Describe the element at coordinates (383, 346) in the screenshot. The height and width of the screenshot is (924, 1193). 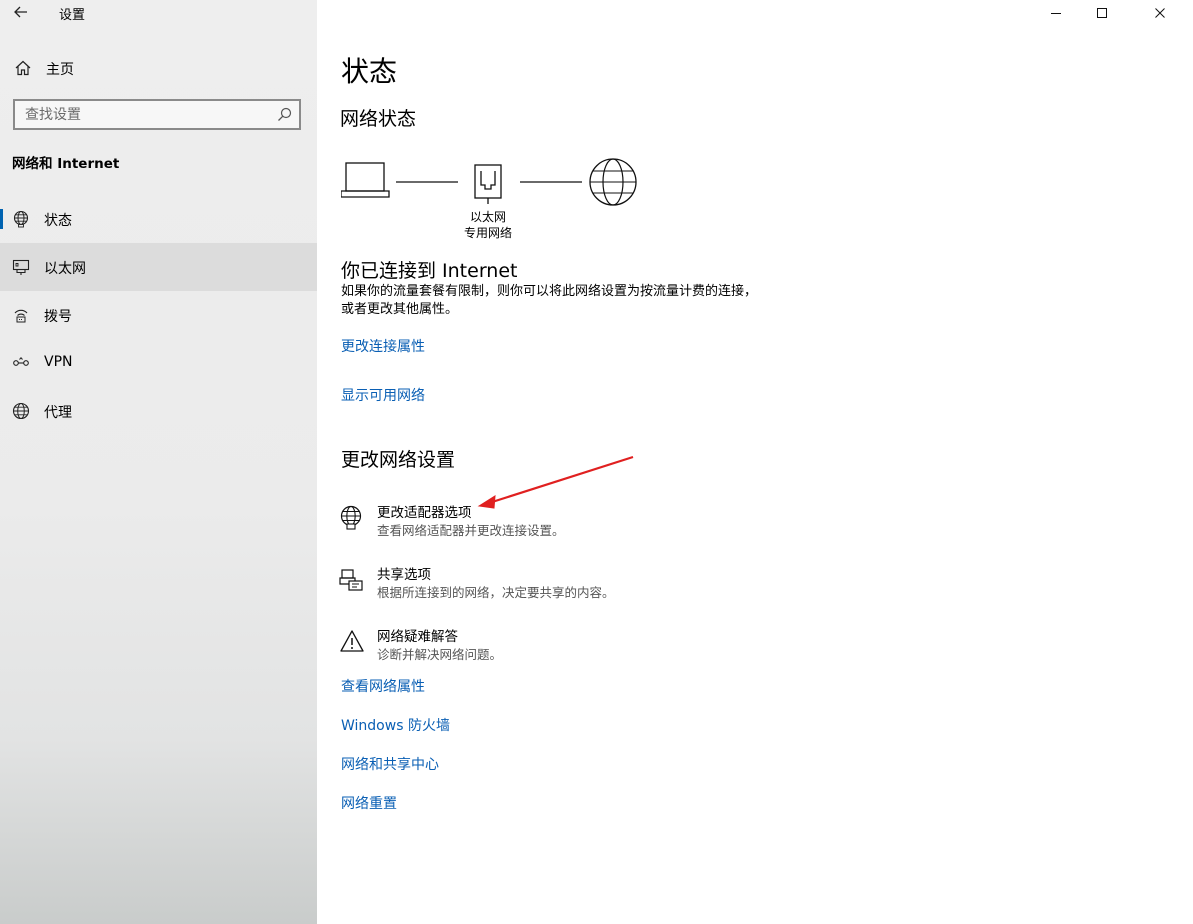
I see `change-connection-properties-link: 更改连接属性` at that location.